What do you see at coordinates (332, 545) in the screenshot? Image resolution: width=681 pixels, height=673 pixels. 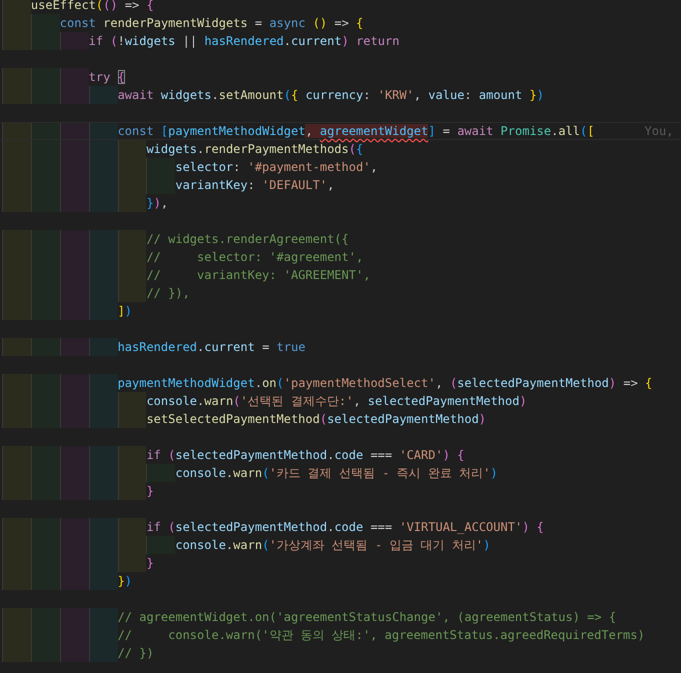 I see `code-line: console.warn('가상계좌 선택됨 - 입금 대기 처리')` at bounding box center [332, 545].